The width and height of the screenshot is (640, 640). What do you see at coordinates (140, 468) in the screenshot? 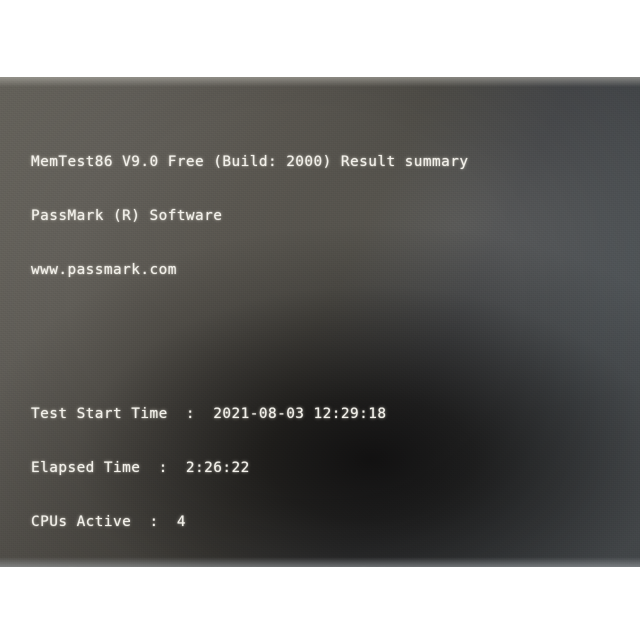
I see `elapsed-time-row: Elapsed Time : 2:26:22` at bounding box center [140, 468].